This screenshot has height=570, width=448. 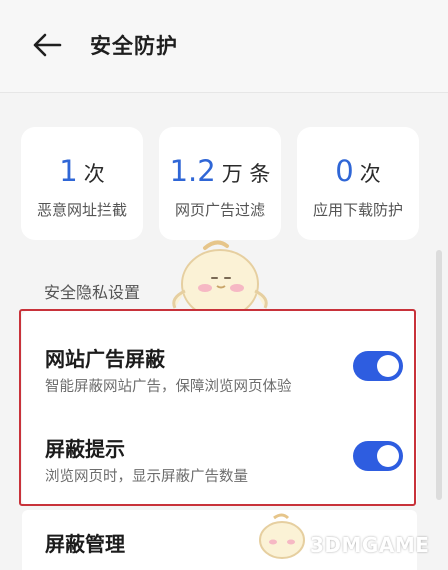 What do you see at coordinates (219, 446) in the screenshot?
I see `setting-row-block-hint: 屏蔽提示 浏览网页时，显示屏蔽广告数量` at bounding box center [219, 446].